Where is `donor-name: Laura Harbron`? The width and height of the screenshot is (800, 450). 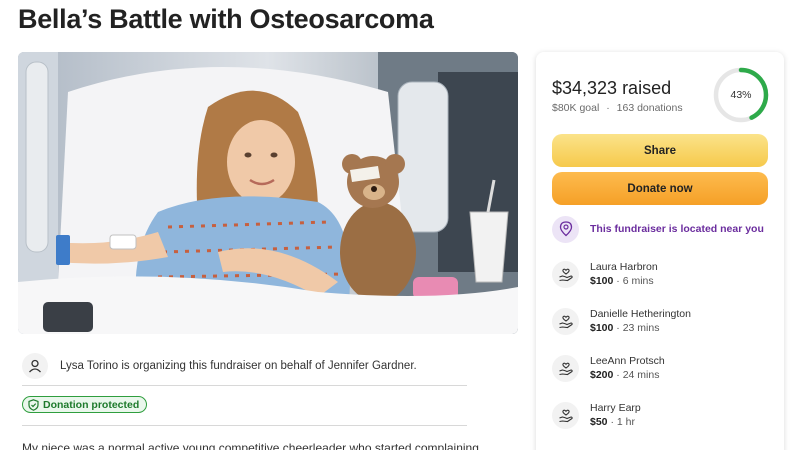 donor-name: Laura Harbron is located at coordinates (624, 267).